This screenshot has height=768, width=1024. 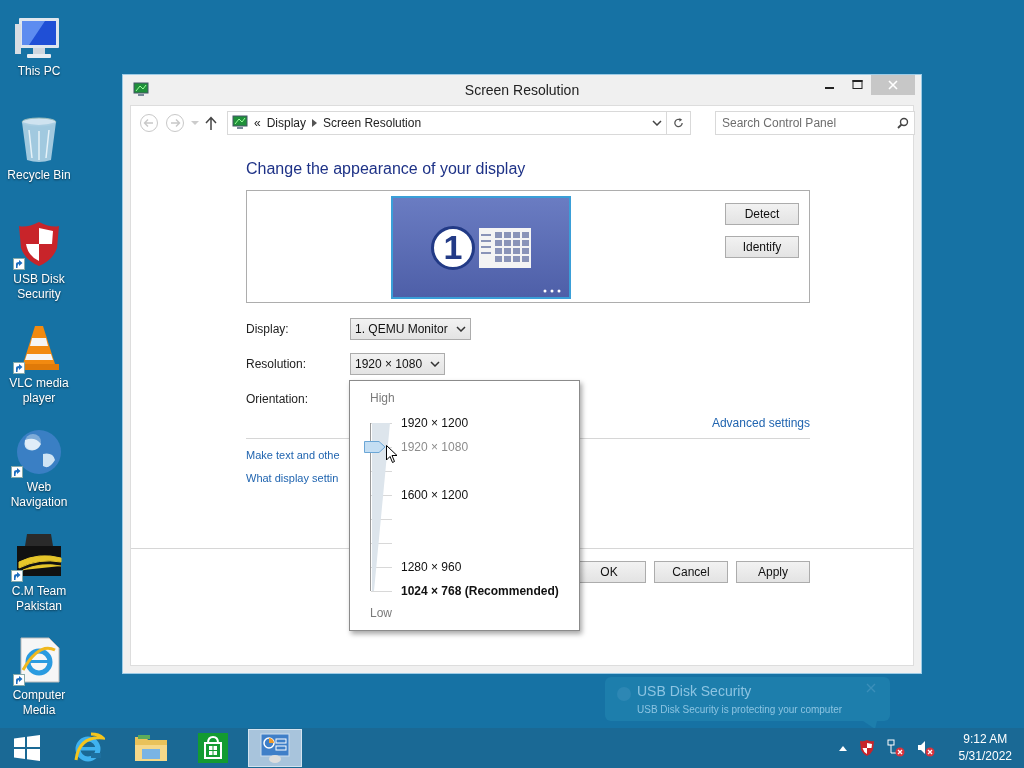 What do you see at coordinates (39, 599) in the screenshot?
I see `desktop-icon-label: C.M Team Pakistan` at bounding box center [39, 599].